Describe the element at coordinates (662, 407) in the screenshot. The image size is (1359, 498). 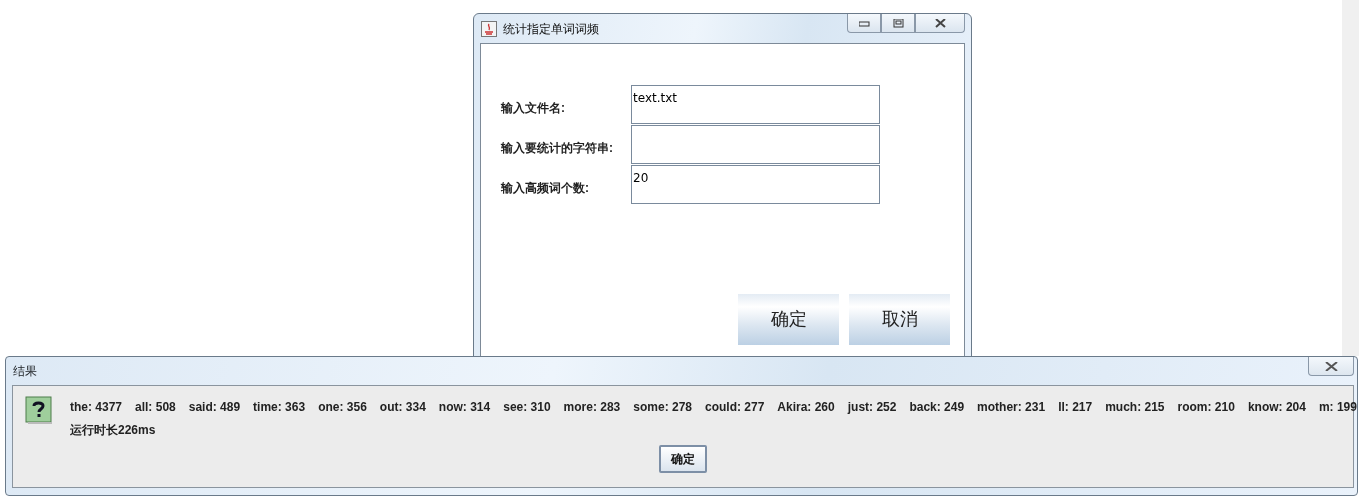
I see `word-count: some: 278` at that location.